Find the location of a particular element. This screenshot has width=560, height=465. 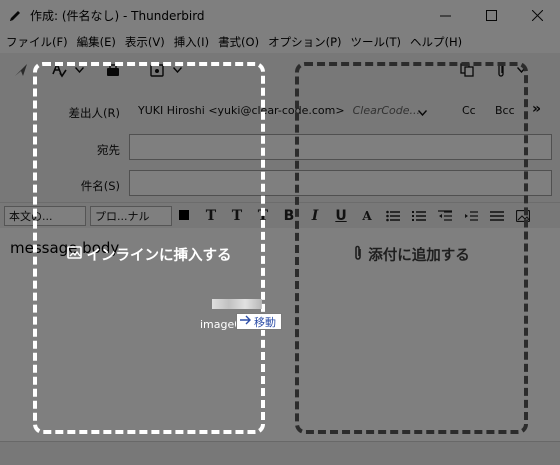

arrow-right-icon is located at coordinates (246, 321).